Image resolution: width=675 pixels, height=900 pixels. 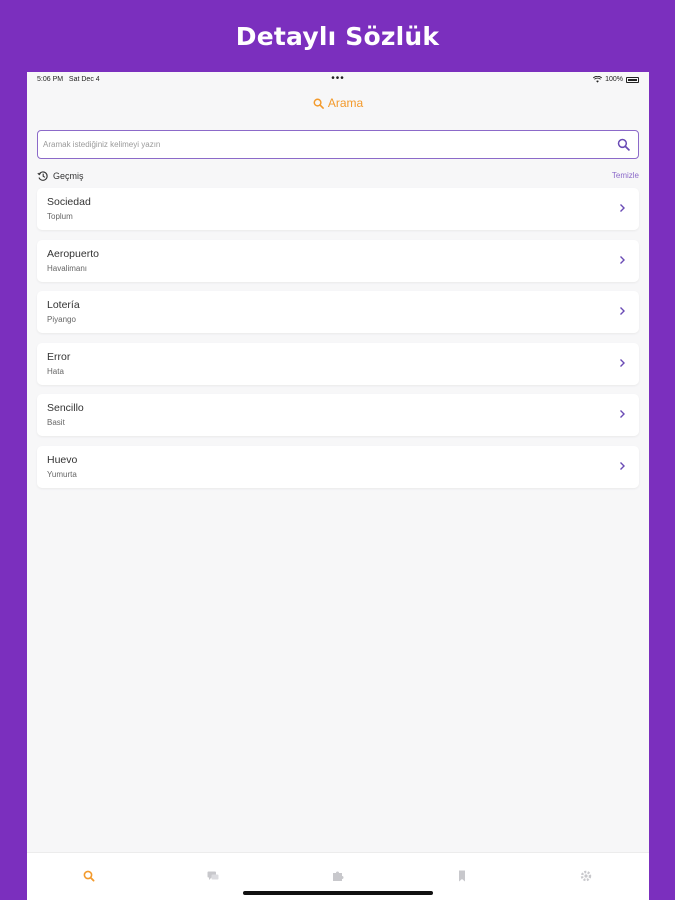 I want to click on item-word: Huevo, so click(x=62, y=459).